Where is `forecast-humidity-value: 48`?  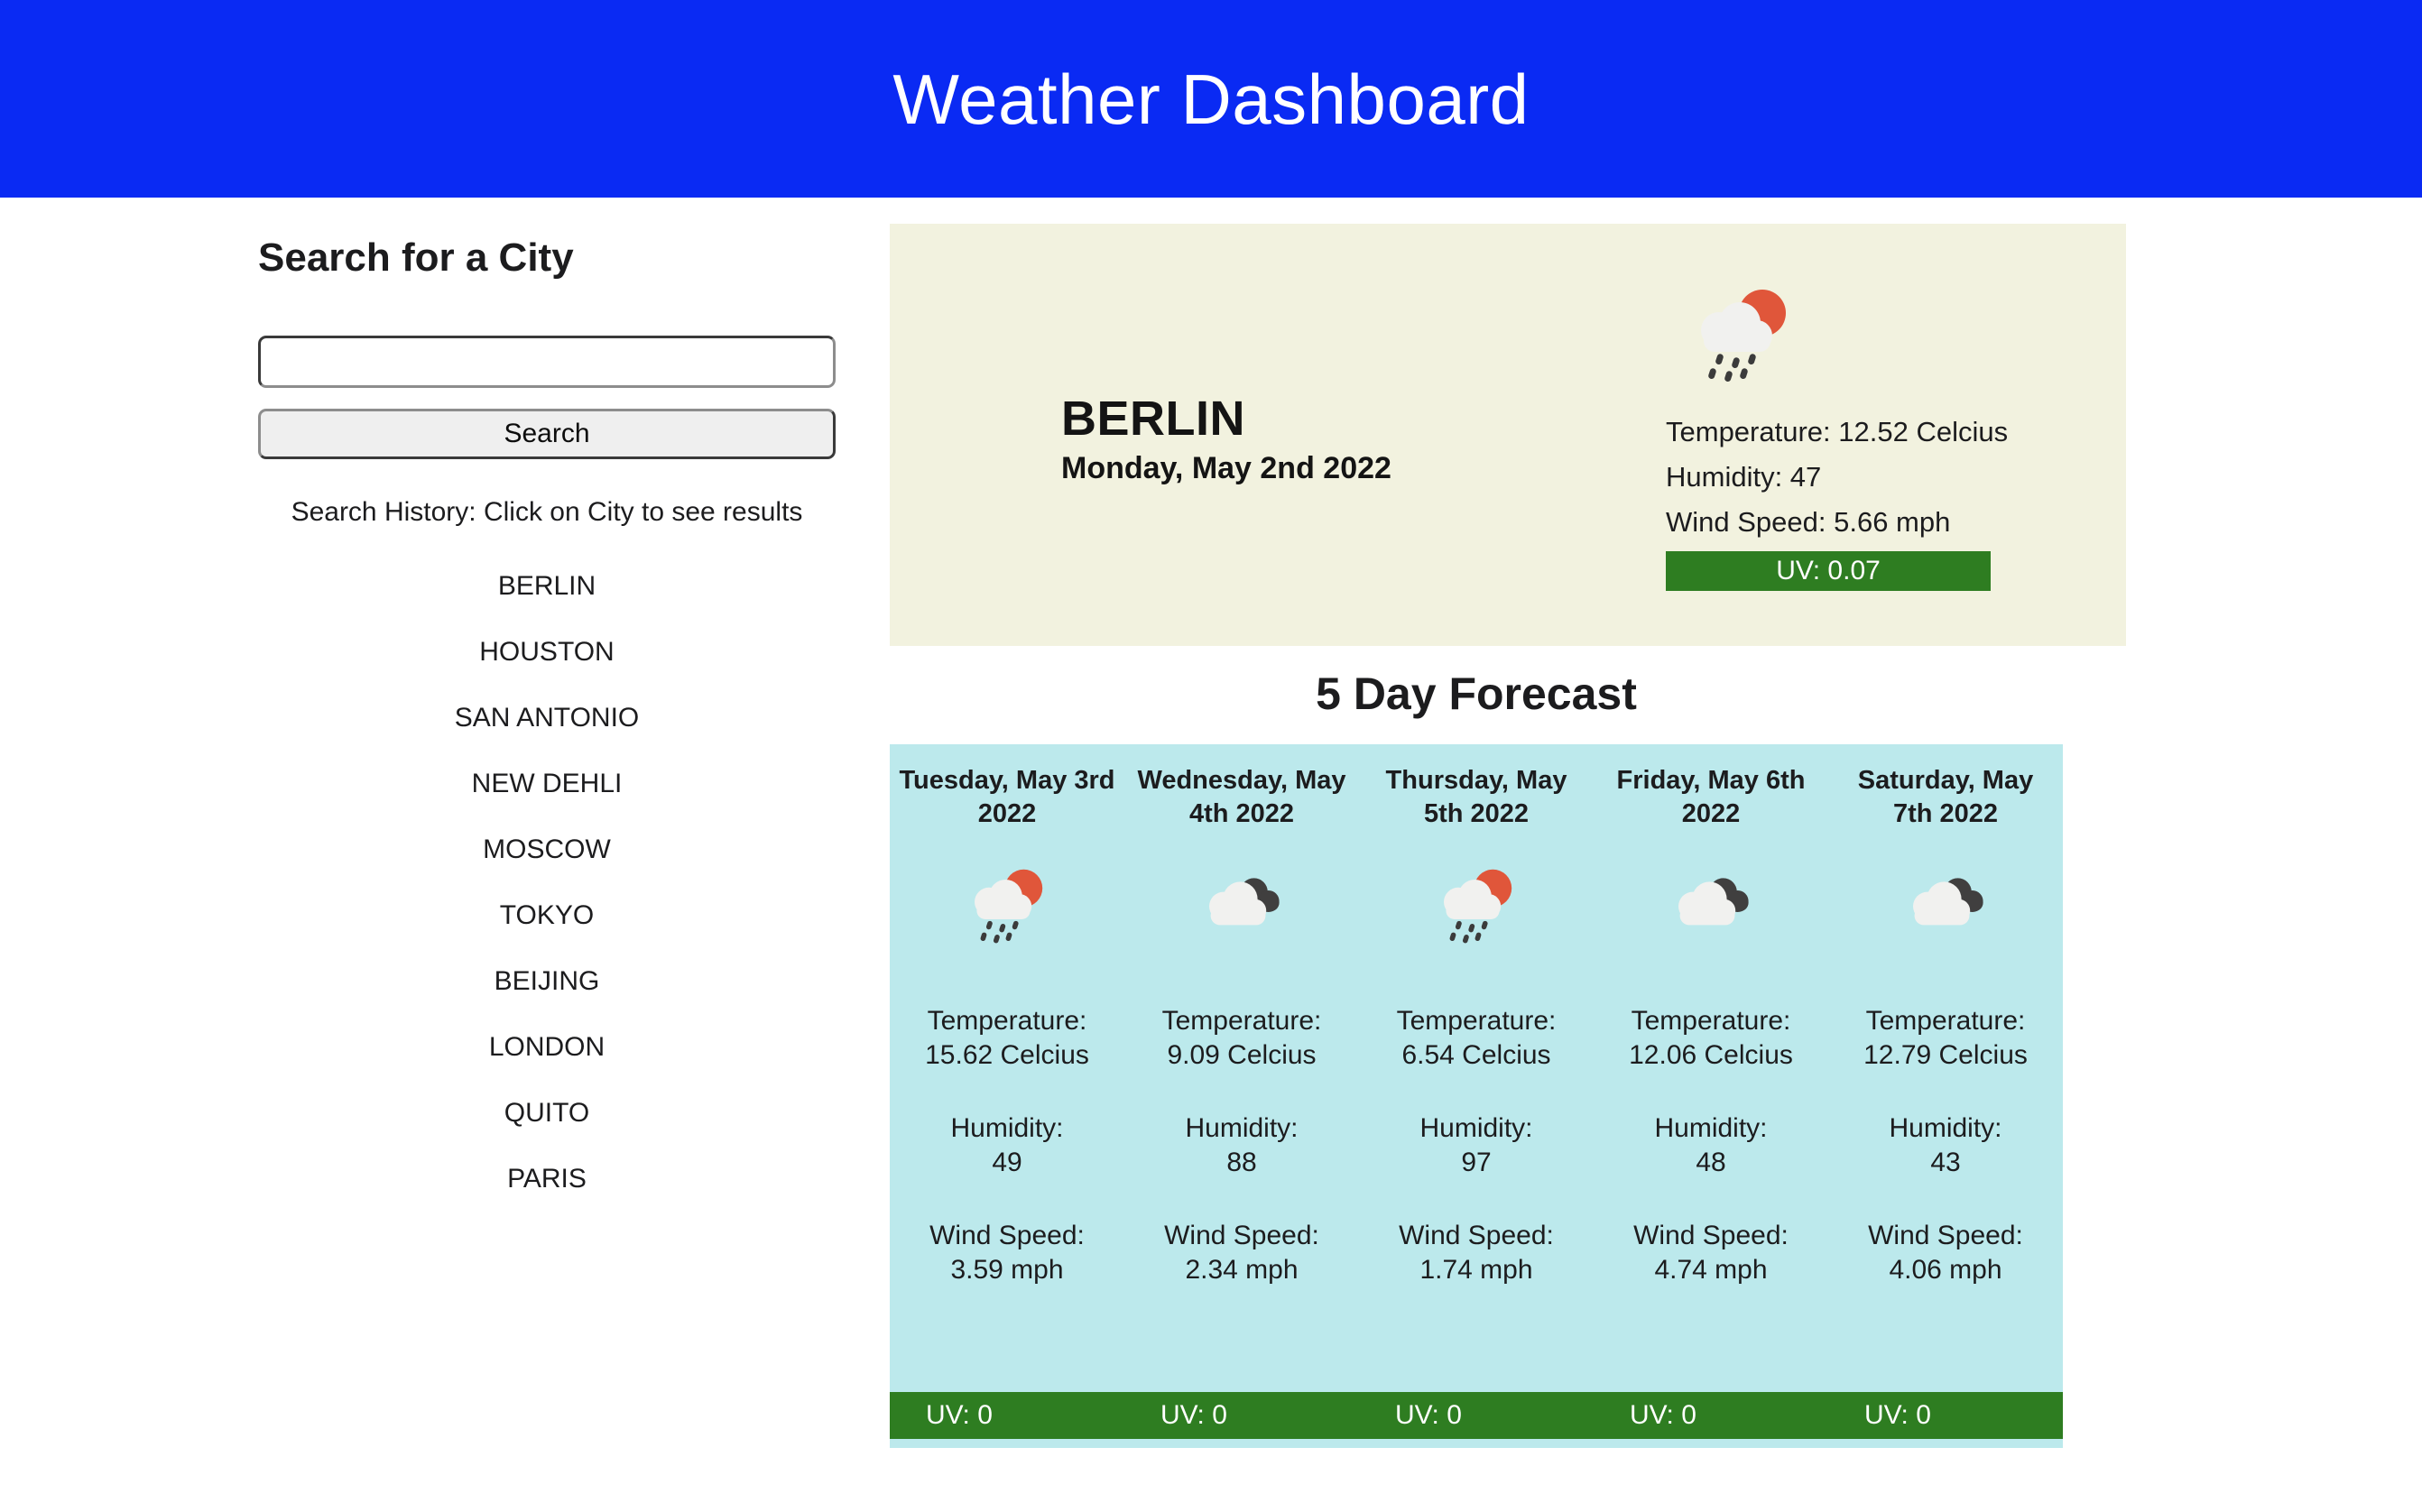 forecast-humidity-value: 48 is located at coordinates (1711, 1163).